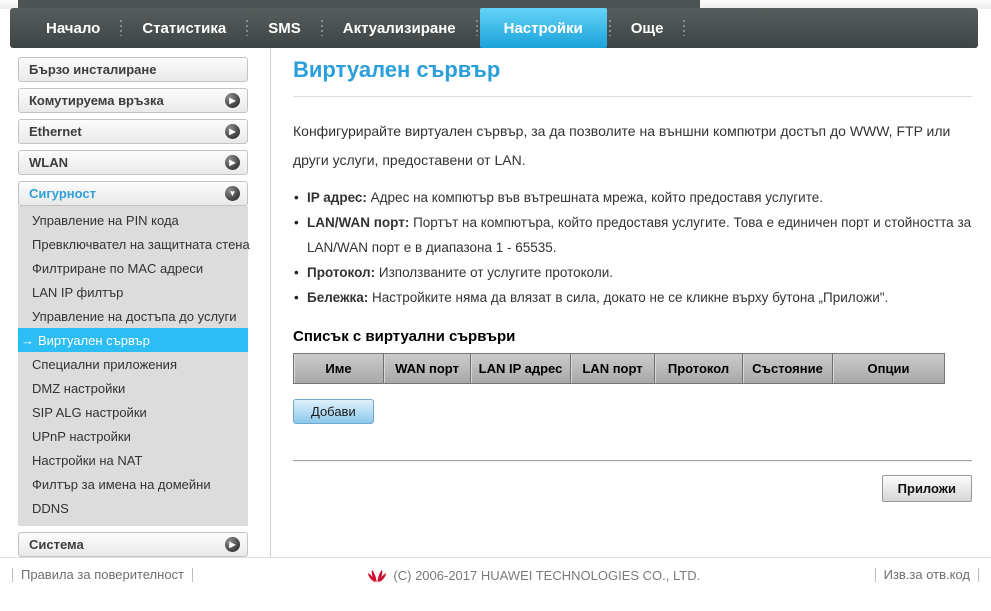  I want to click on nav-item-settings-active: Настройки, so click(543, 28).